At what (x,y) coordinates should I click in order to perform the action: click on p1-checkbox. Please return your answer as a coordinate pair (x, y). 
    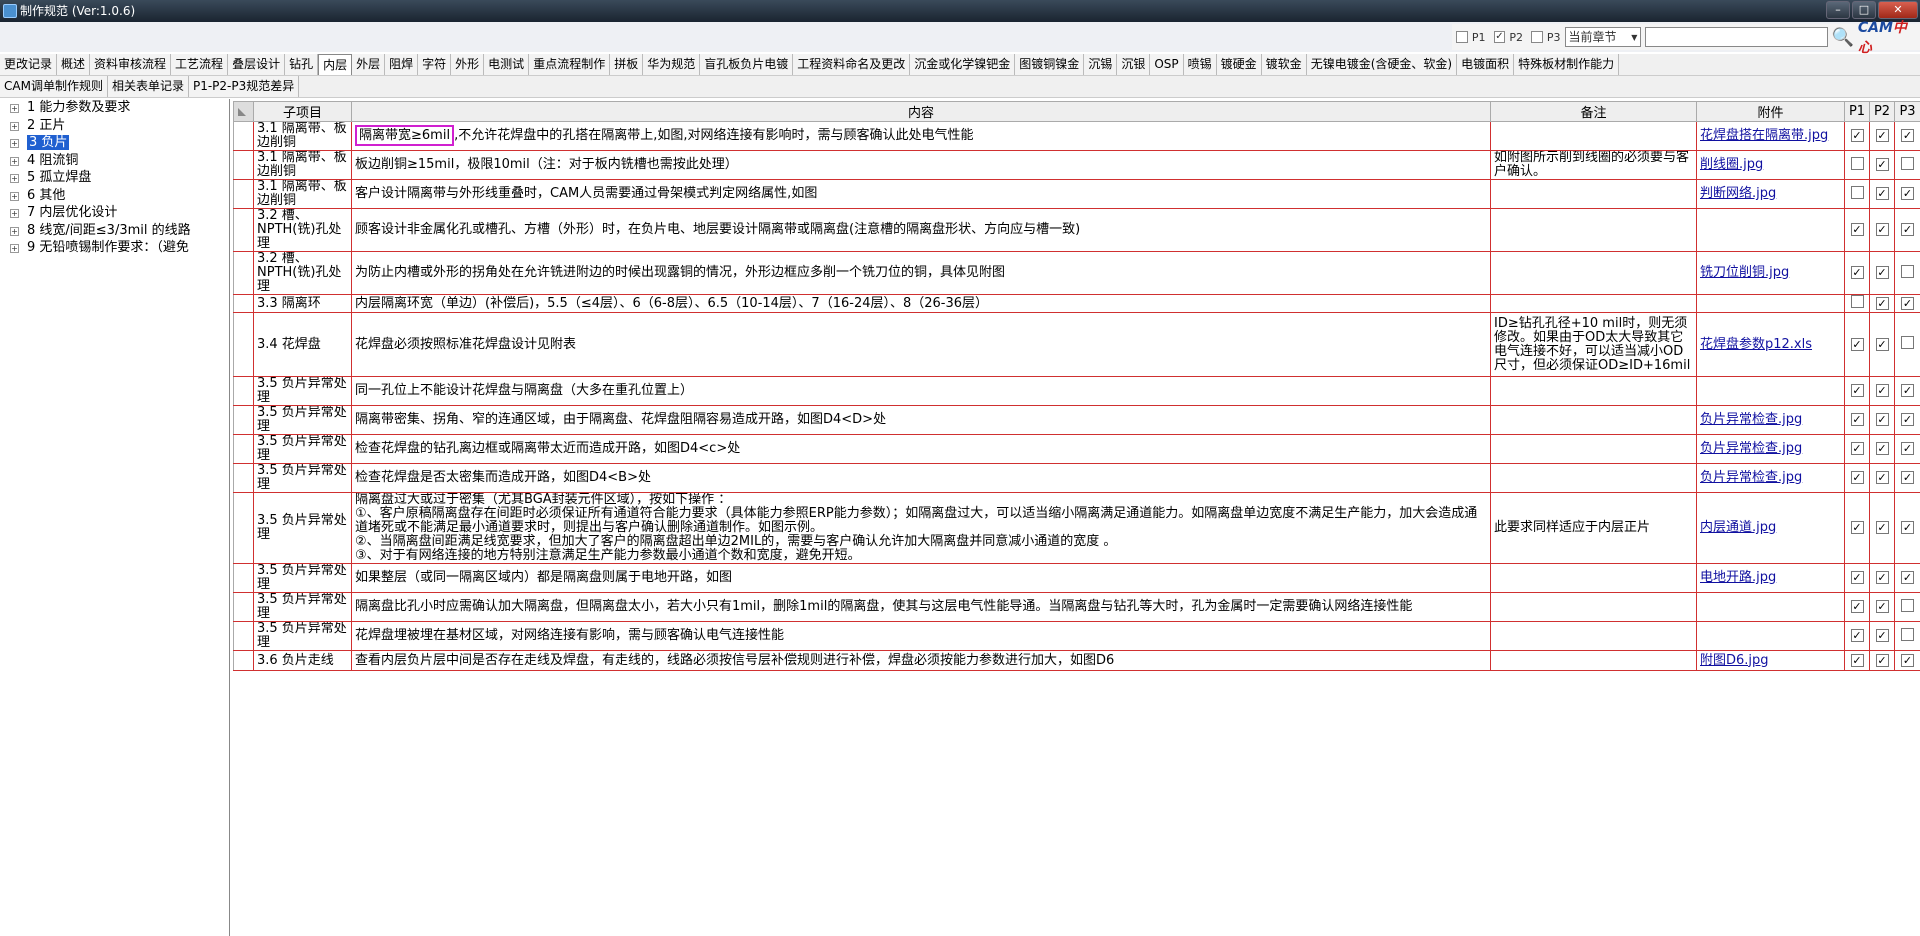
    Looking at the image, I should click on (1857, 301).